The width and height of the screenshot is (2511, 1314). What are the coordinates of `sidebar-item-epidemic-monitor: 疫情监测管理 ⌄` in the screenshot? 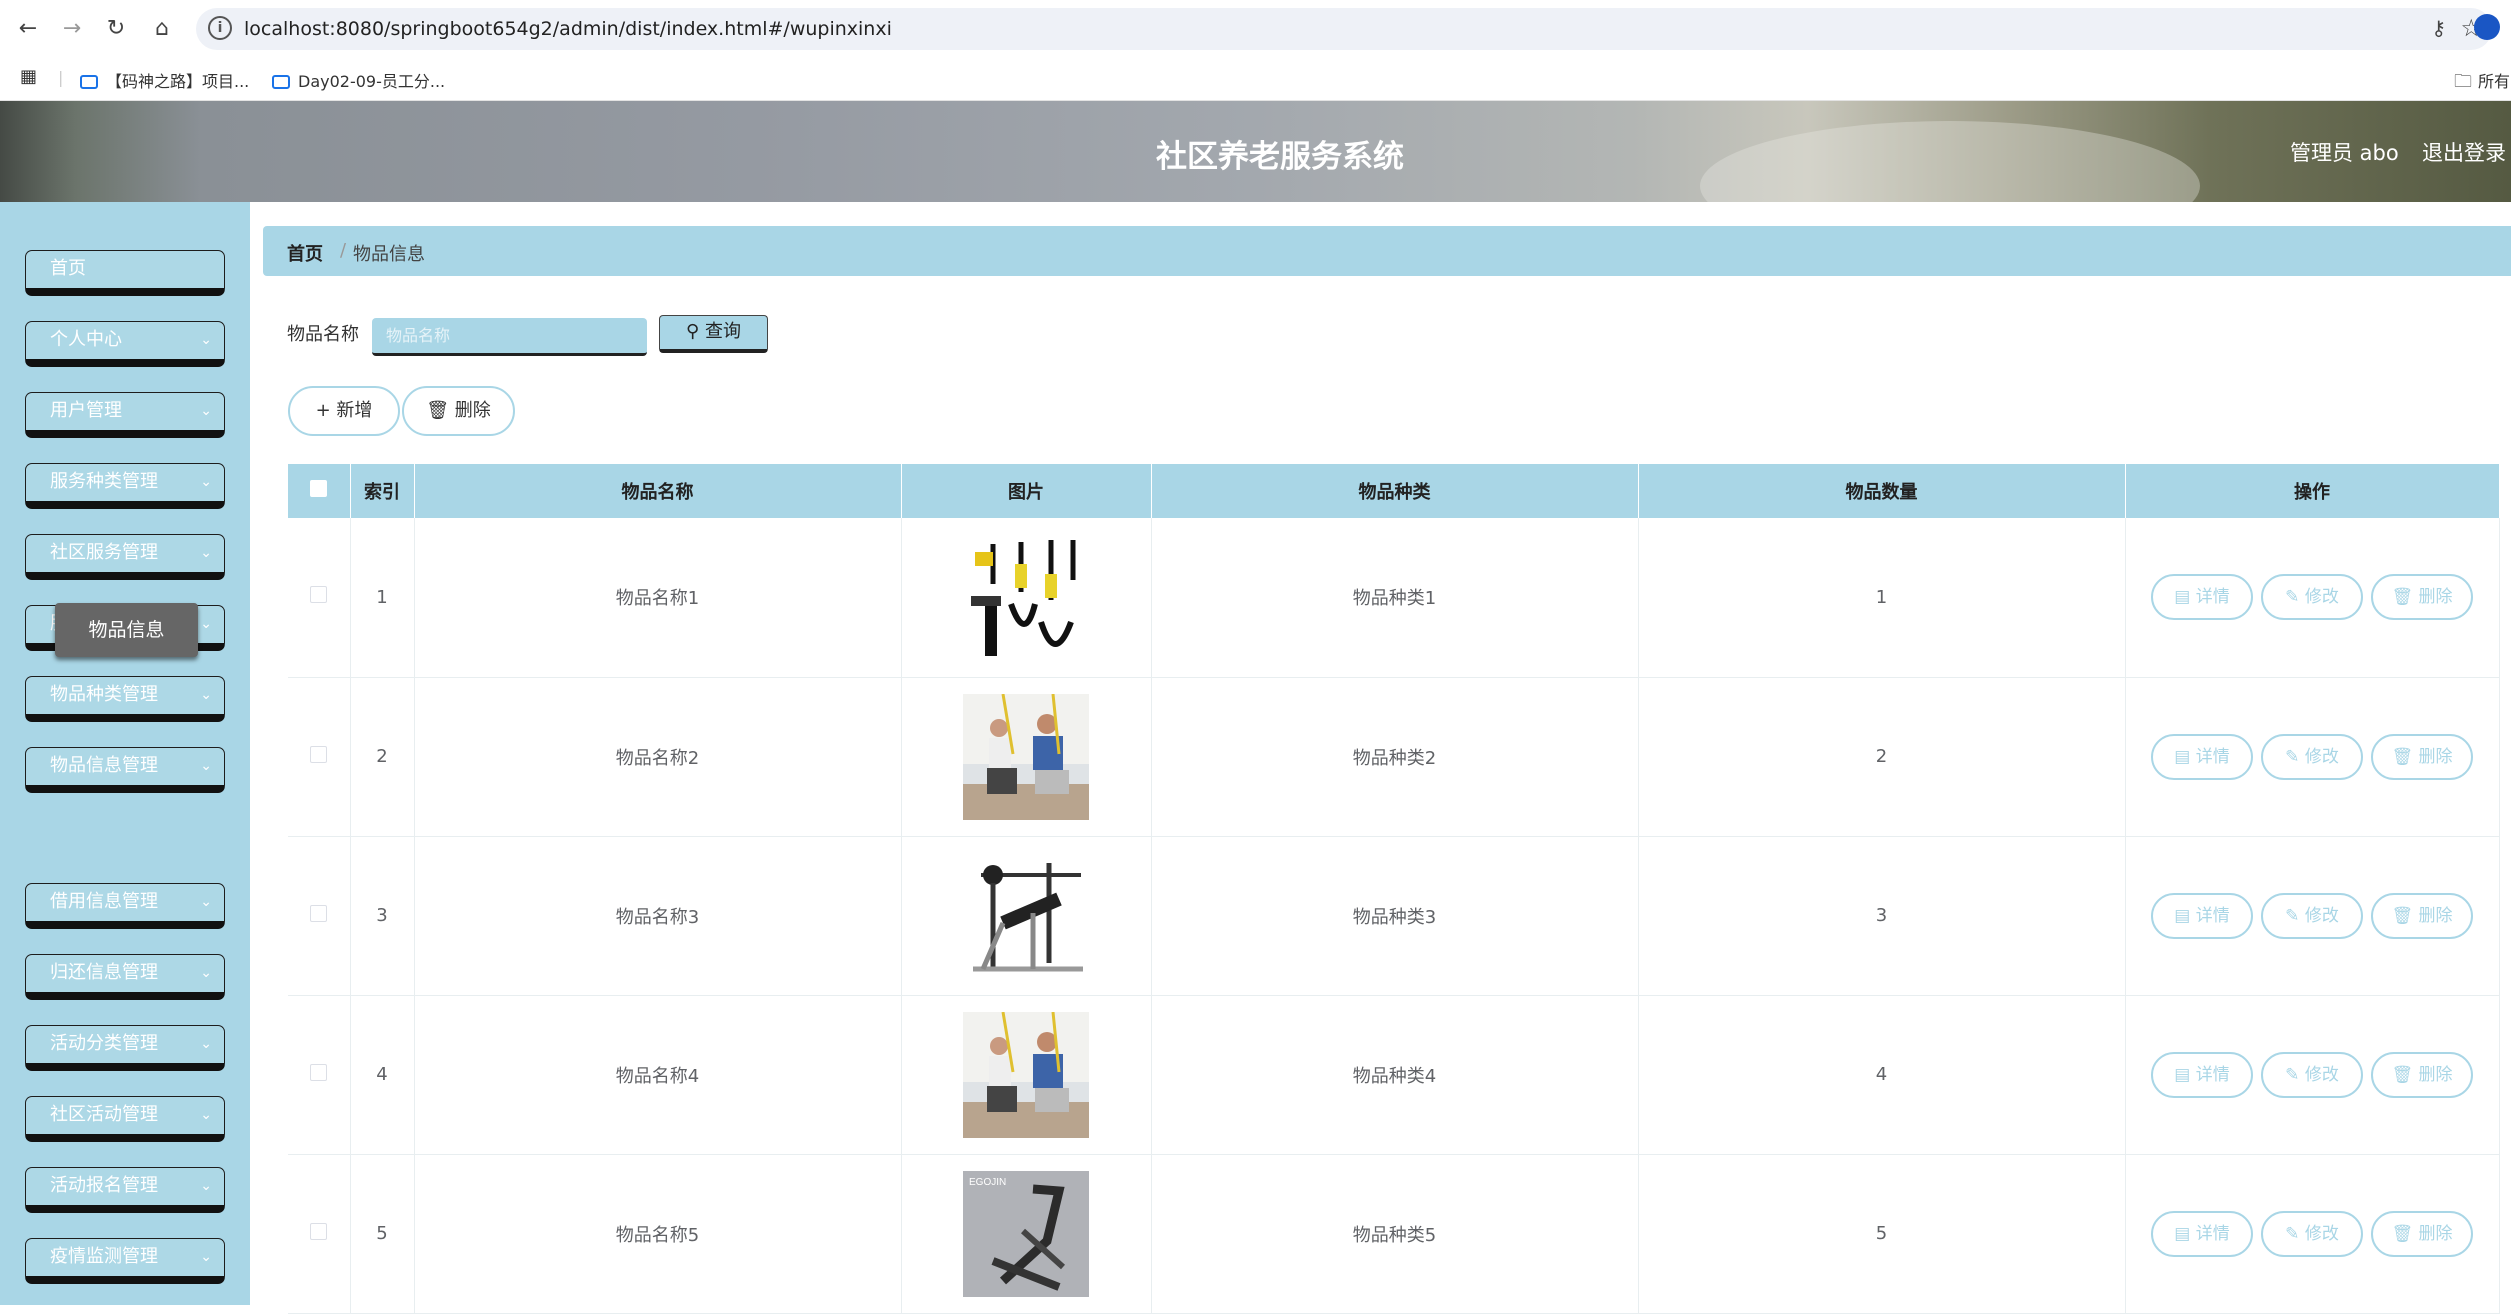 It's located at (125, 1261).